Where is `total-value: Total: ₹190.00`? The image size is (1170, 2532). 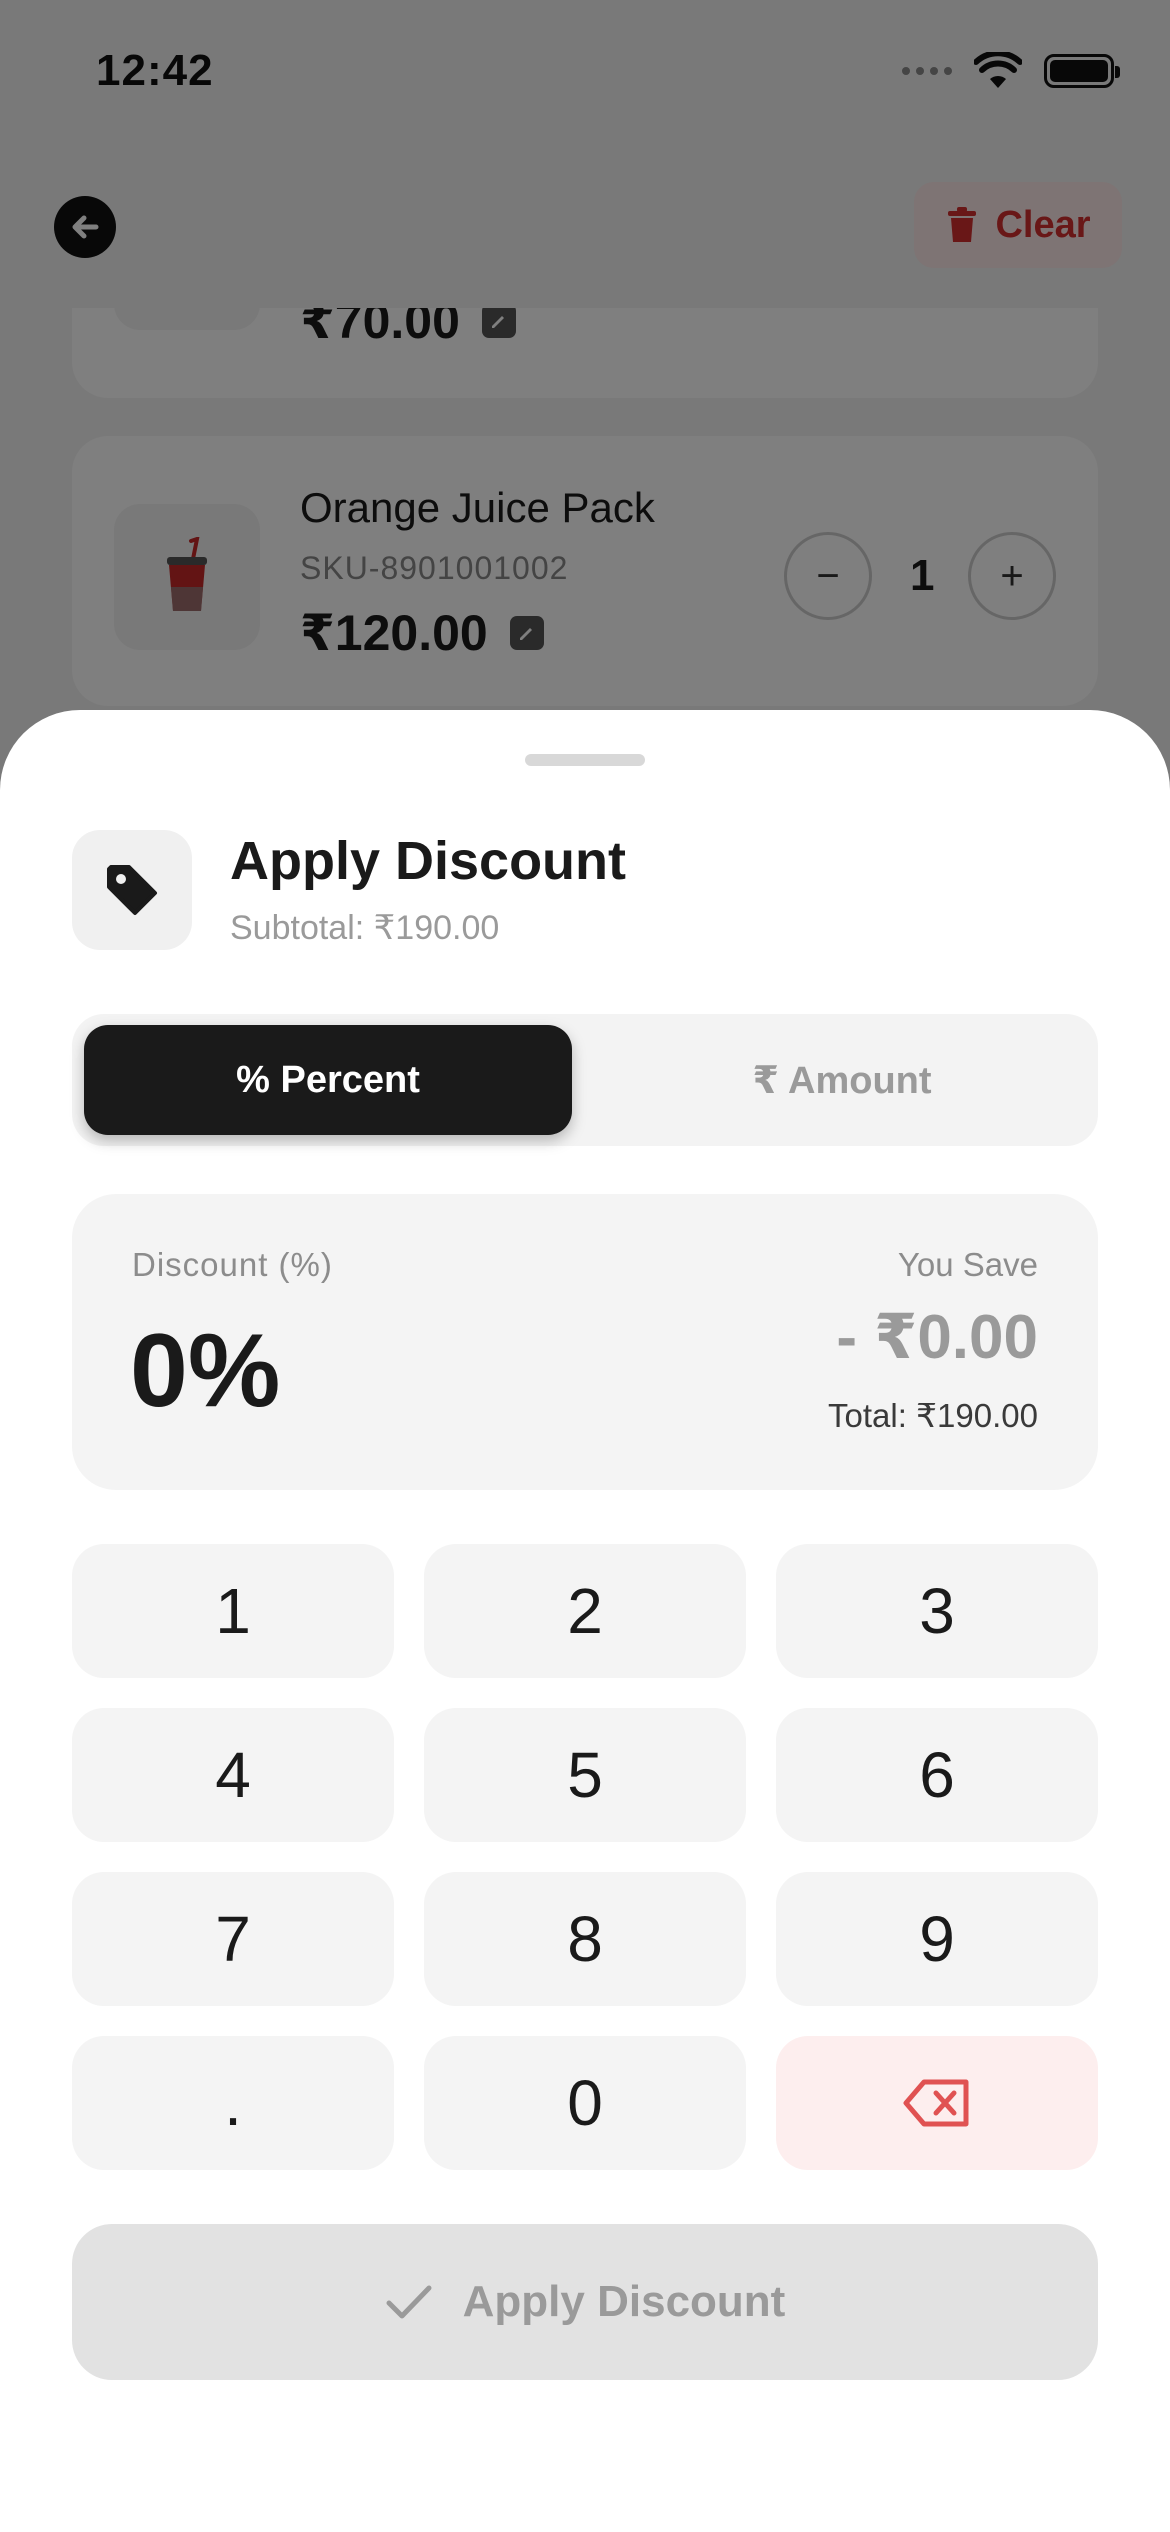
total-value: Total: ₹190.00 is located at coordinates (933, 1415).